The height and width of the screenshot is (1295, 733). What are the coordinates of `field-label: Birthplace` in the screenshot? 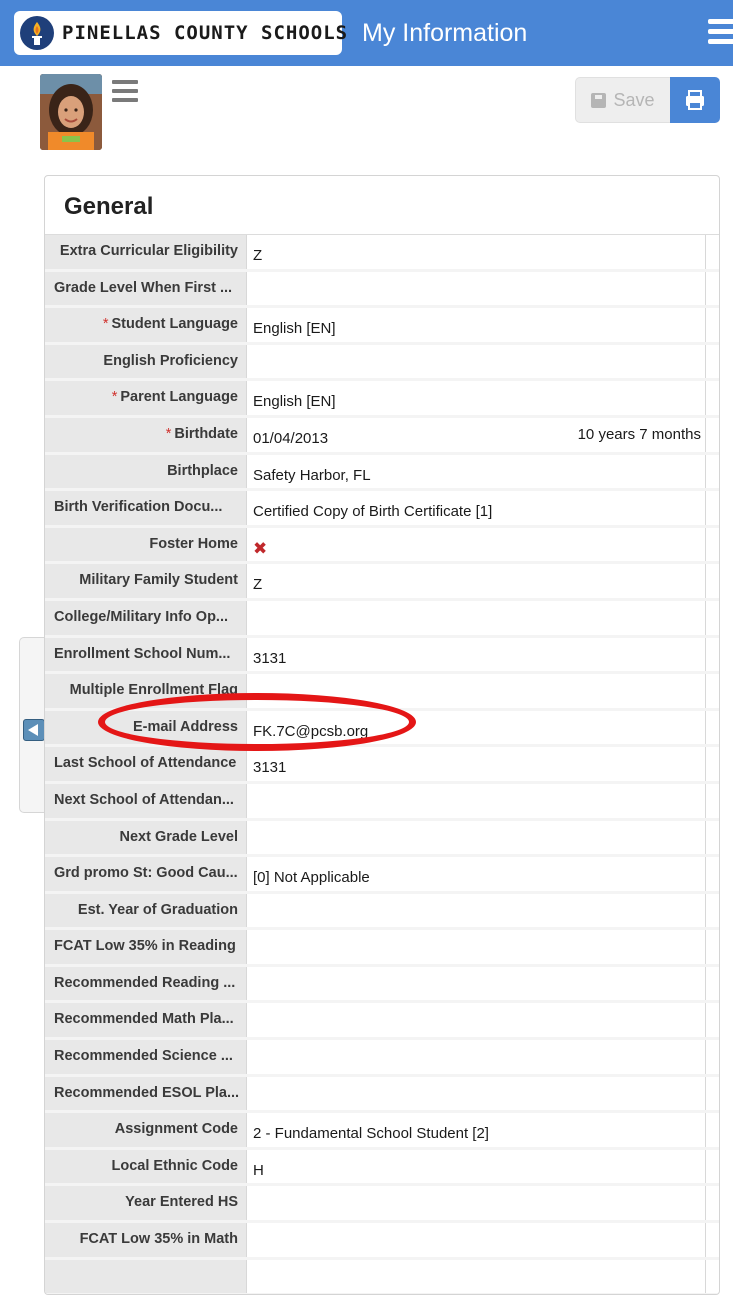 It's located at (146, 471).